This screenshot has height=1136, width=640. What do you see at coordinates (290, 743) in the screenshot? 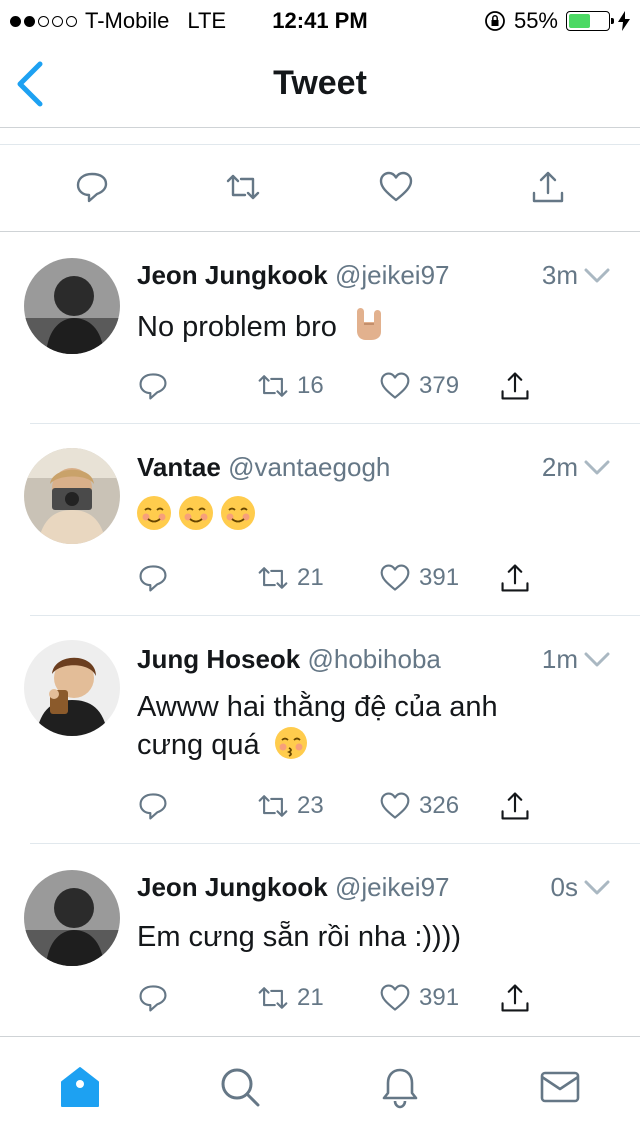
I see `kissing-face-emoji-icon` at bounding box center [290, 743].